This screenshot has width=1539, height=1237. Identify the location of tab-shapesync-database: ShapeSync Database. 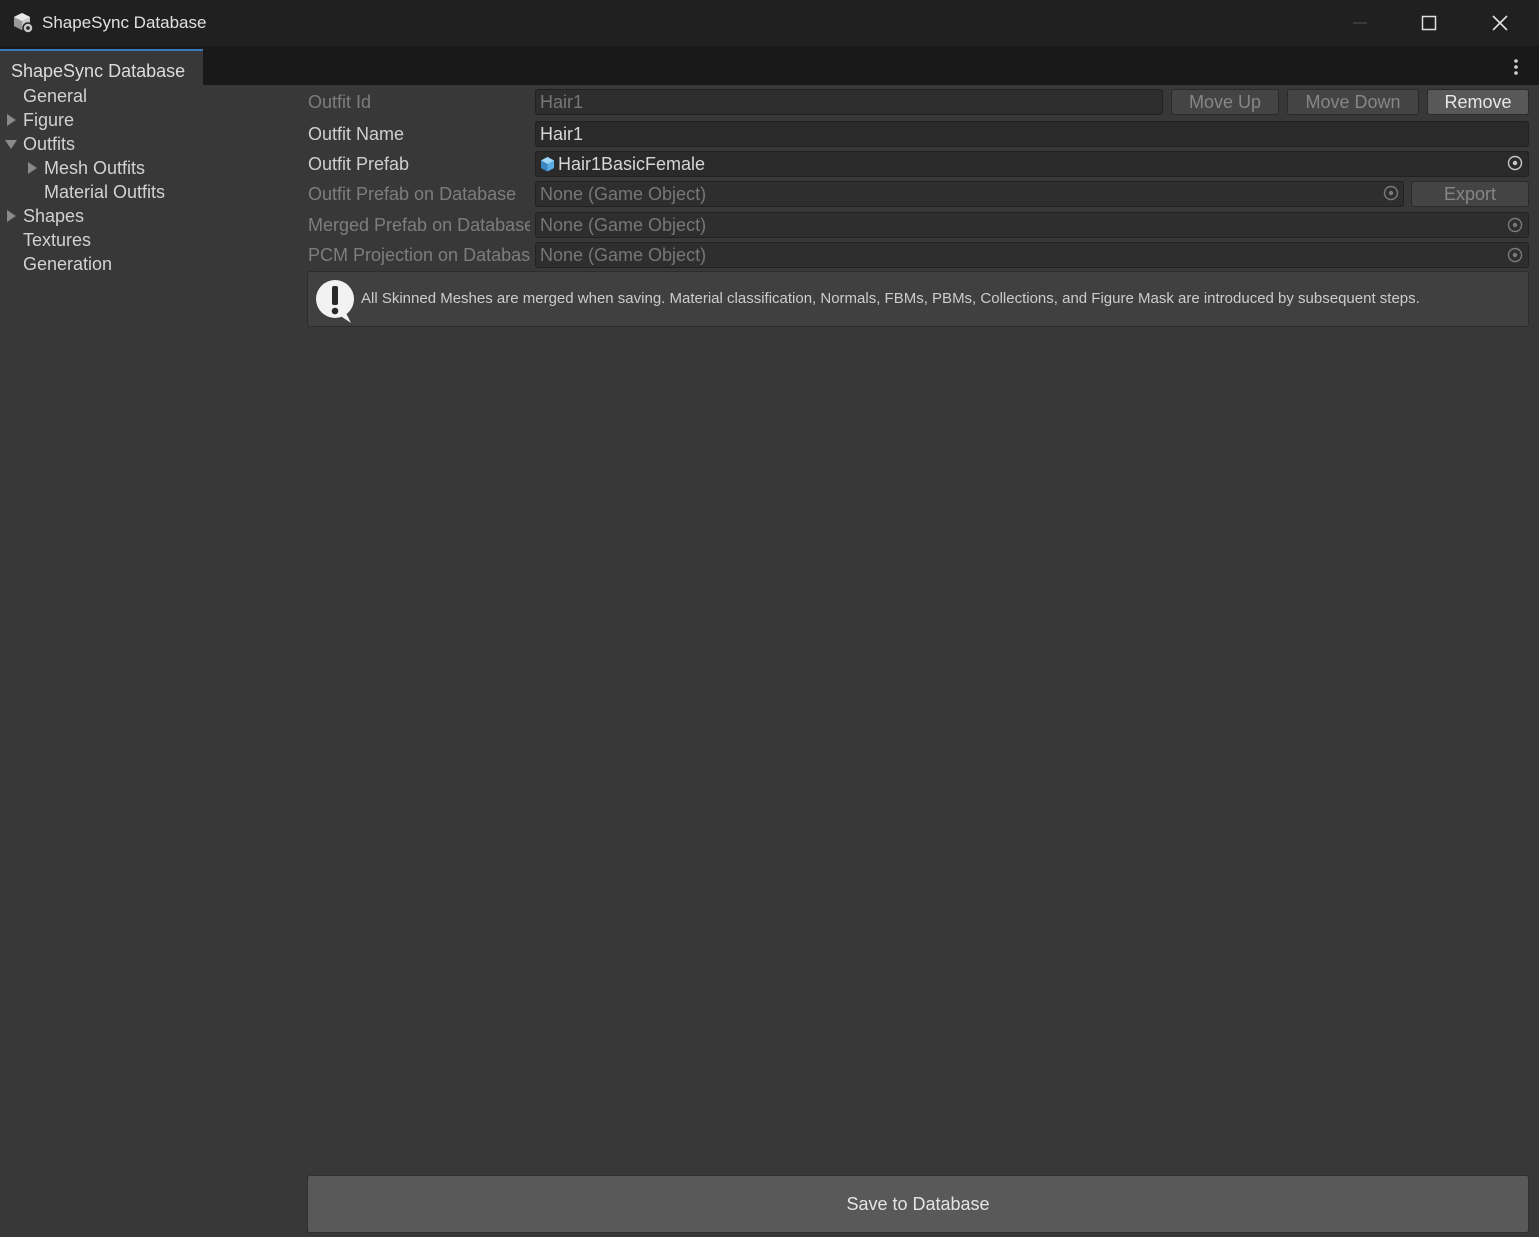
(101, 67).